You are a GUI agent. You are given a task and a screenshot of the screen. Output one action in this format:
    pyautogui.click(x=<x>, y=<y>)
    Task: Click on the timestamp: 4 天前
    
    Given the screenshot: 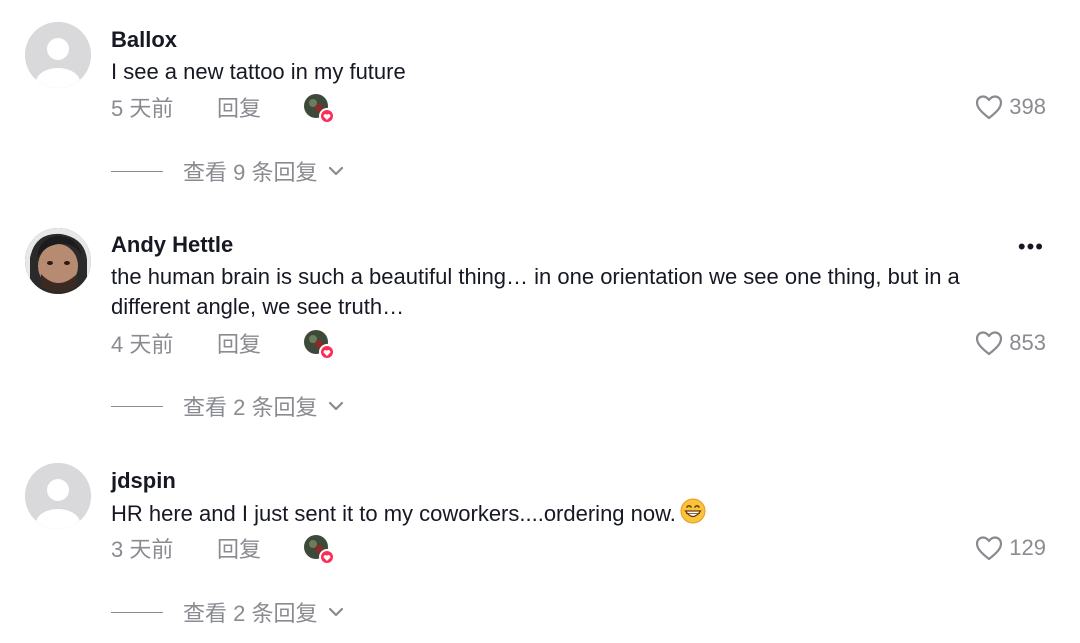 What is the action you would take?
    pyautogui.click(x=142, y=344)
    